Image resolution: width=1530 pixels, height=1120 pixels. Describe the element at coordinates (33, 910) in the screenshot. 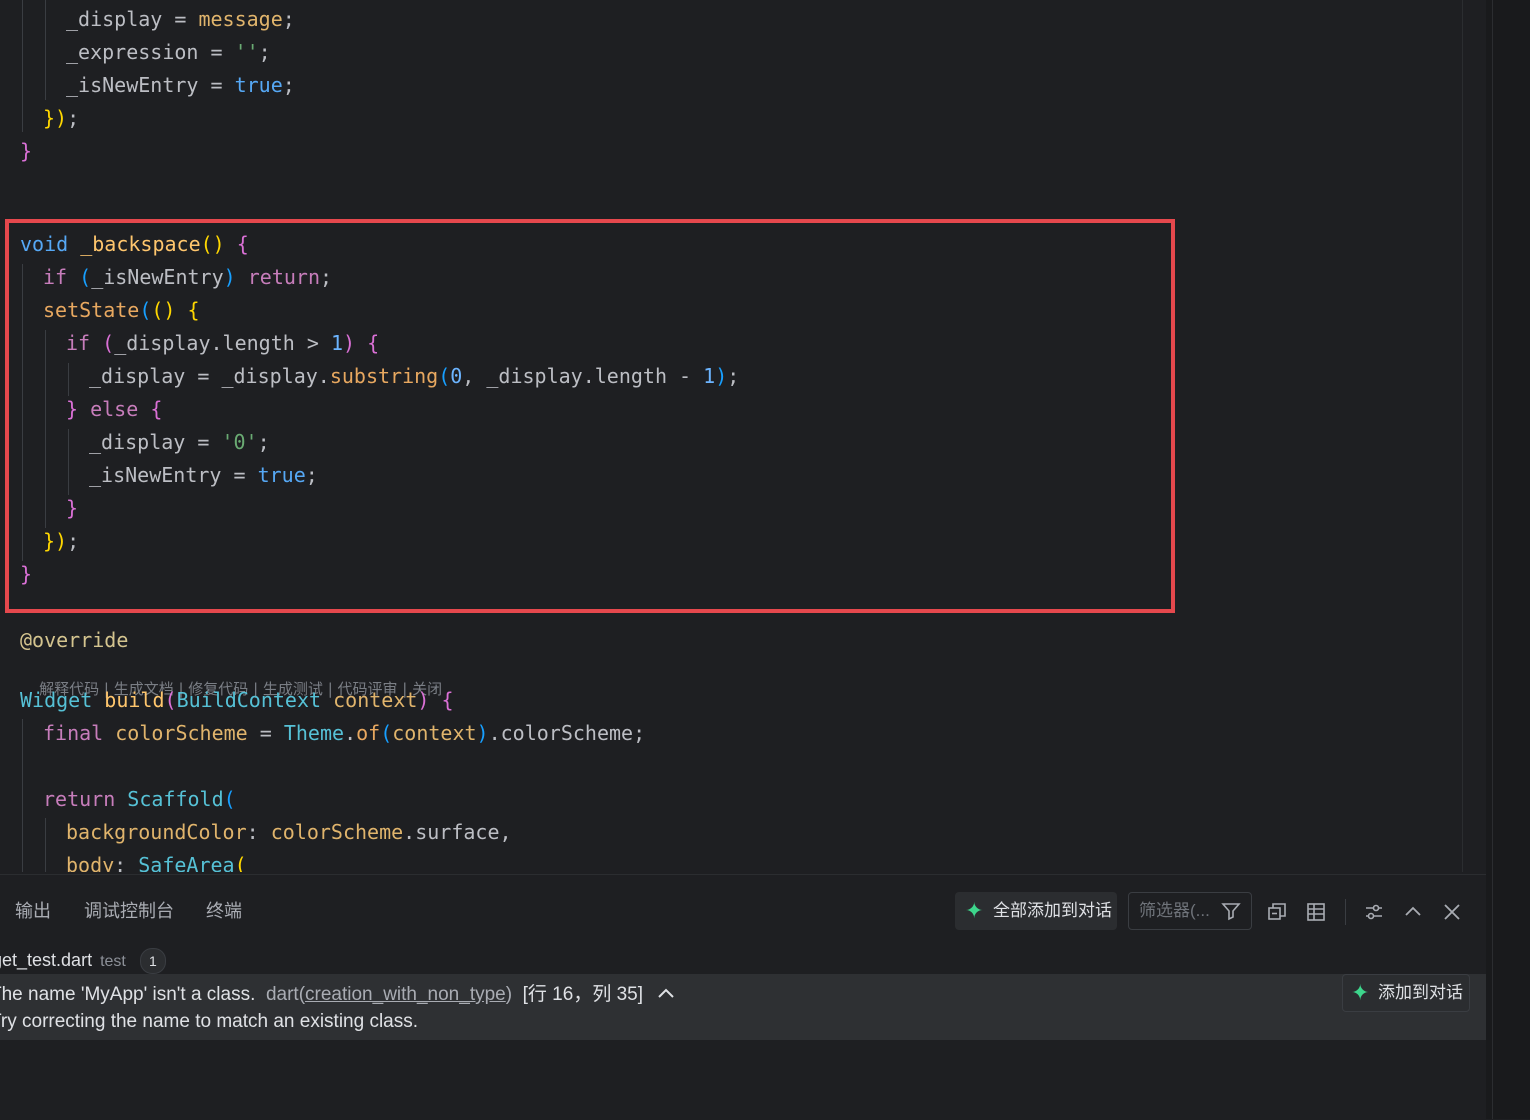

I see `tab-output: 输出` at that location.